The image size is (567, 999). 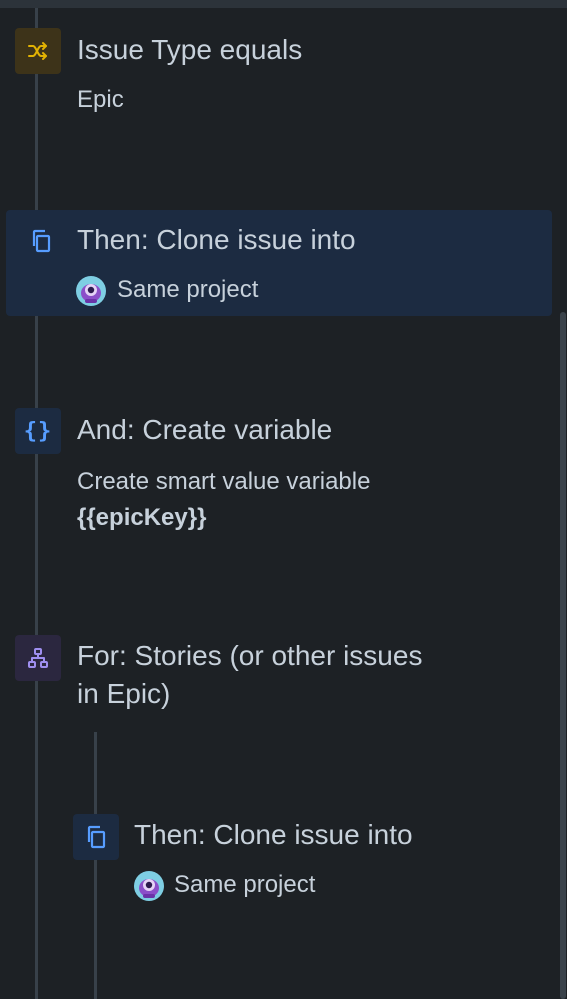 I want to click on condition-detail: Epic, so click(x=100, y=99).